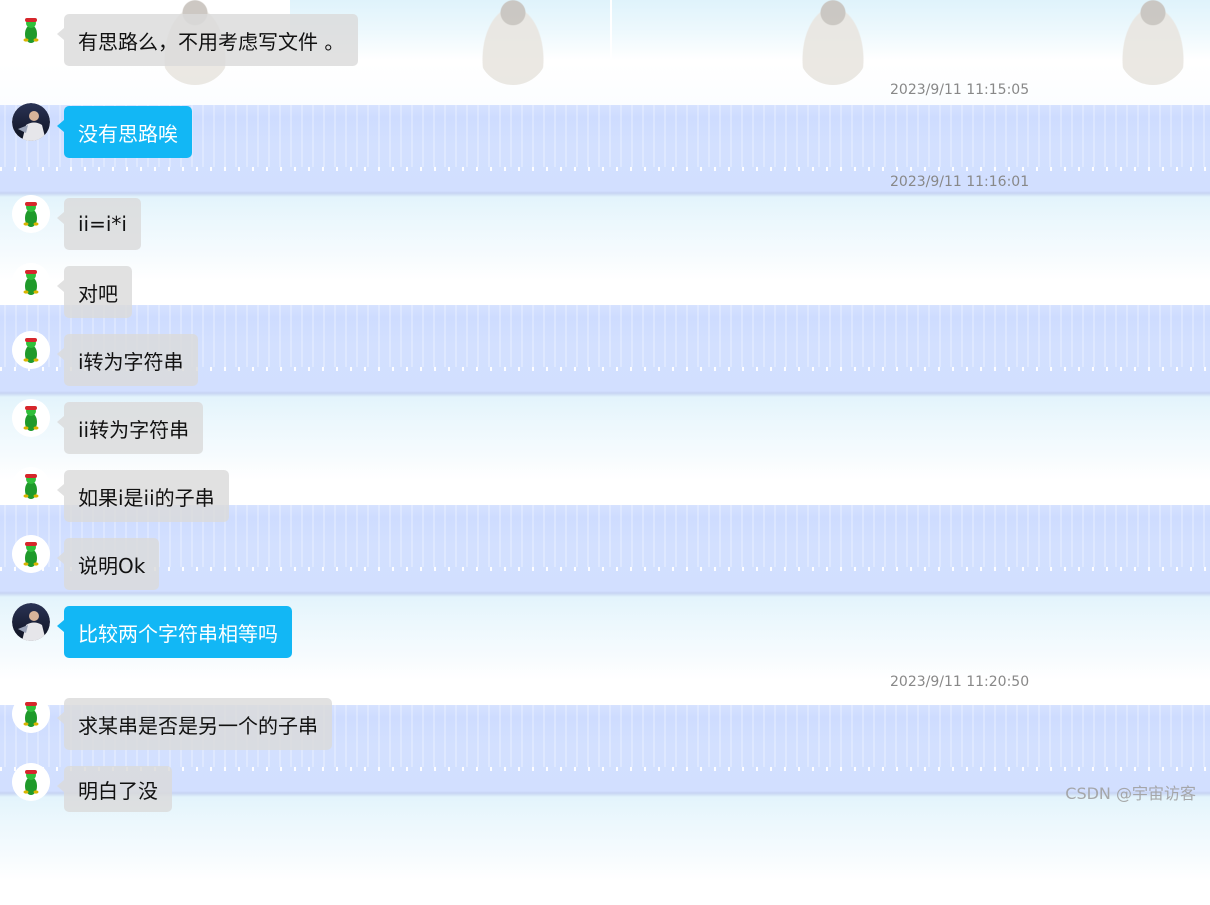  I want to click on message-timestamp: 2023/9/11 11:20:50, so click(960, 682).